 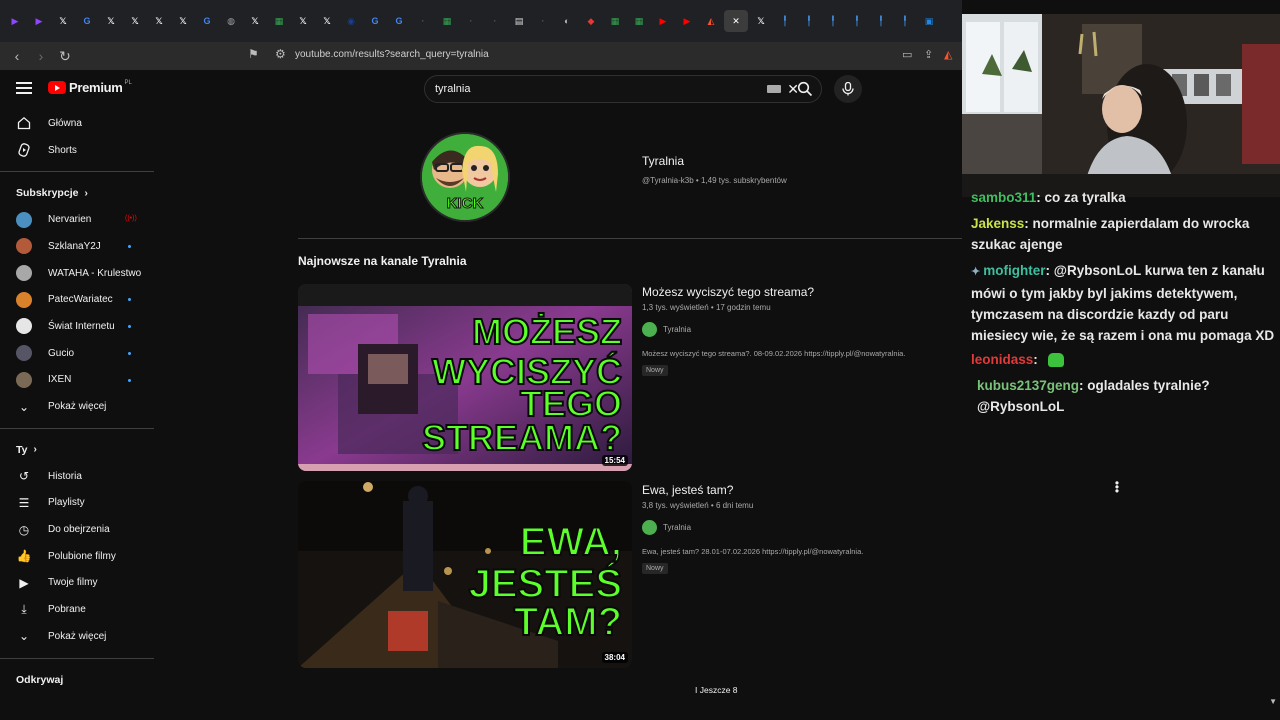 I want to click on more-options-icon: • • •, so click(x=1117, y=487).